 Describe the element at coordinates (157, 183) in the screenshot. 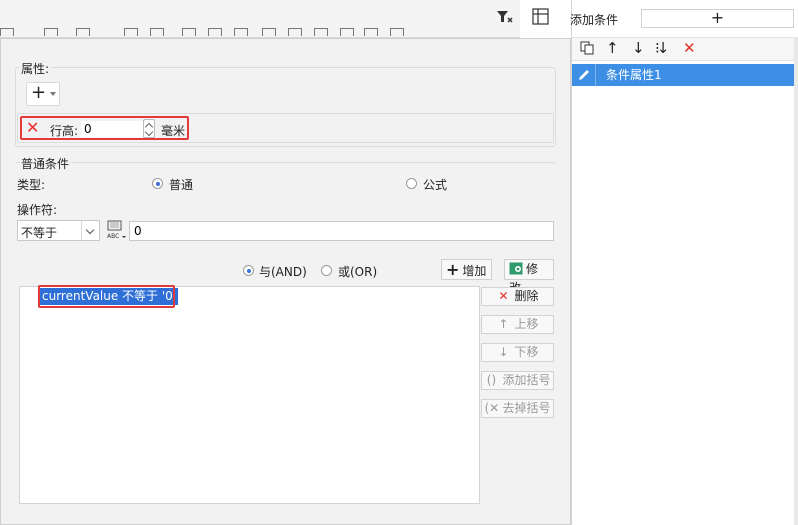

I see `type-normal-radio` at that location.